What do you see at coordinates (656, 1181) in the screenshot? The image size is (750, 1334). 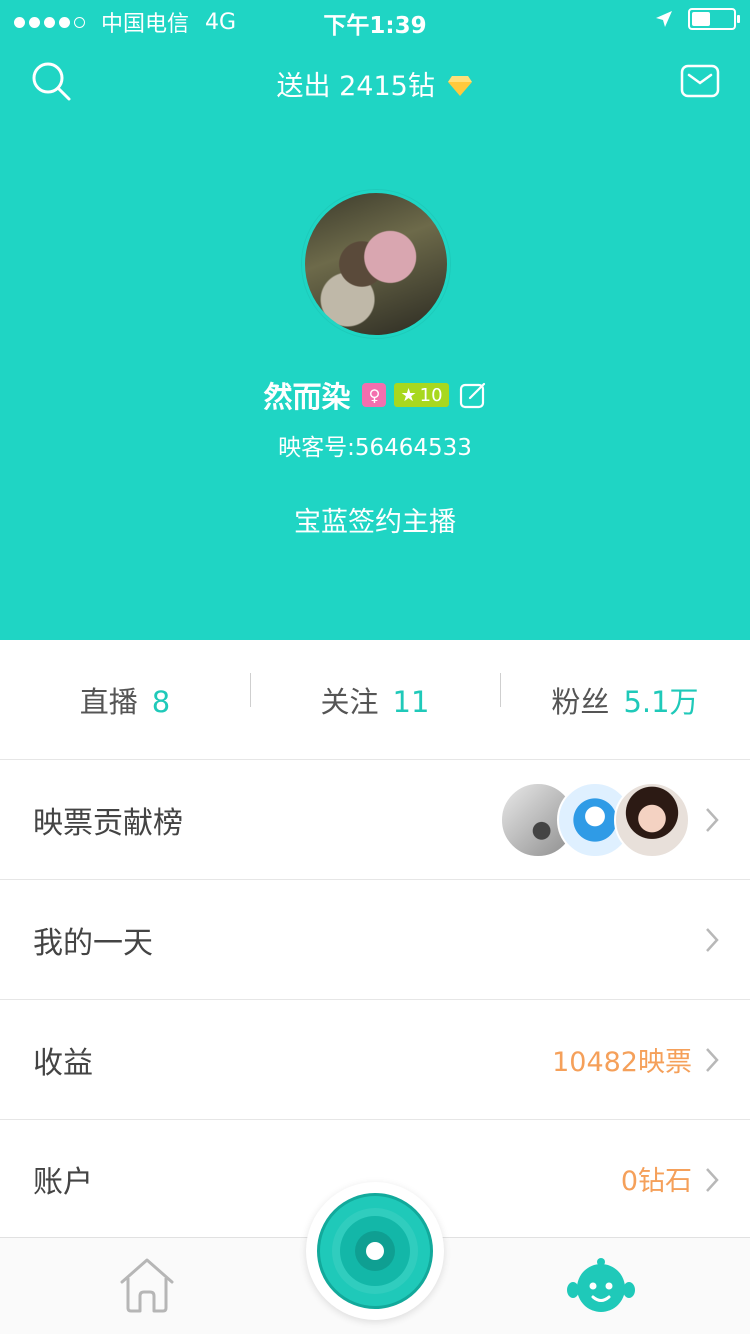 I see `row-account-value: 0钻石` at bounding box center [656, 1181].